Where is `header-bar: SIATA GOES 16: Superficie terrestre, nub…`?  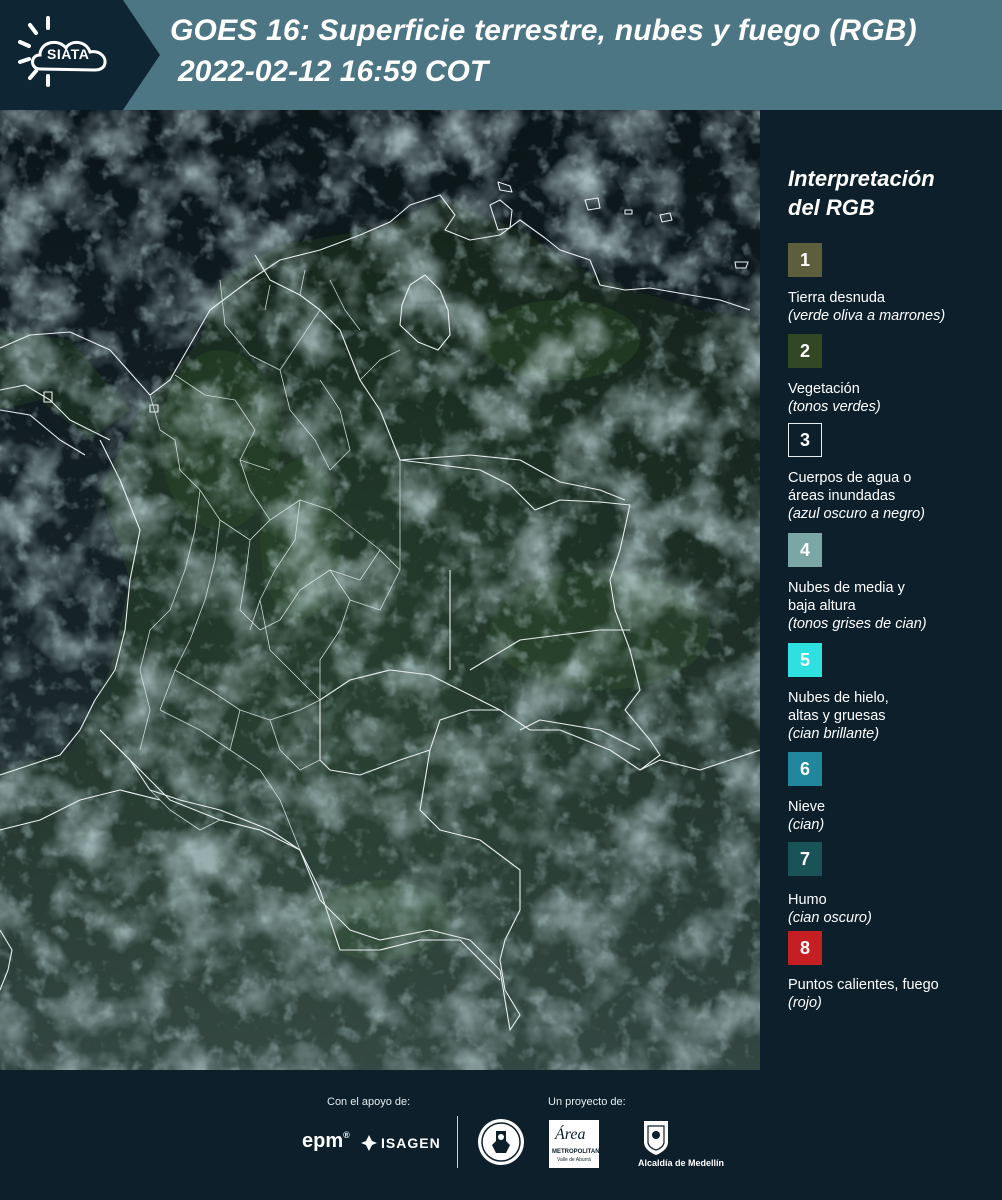
header-bar: SIATA GOES 16: Superficie terrestre, nub… is located at coordinates (501, 55).